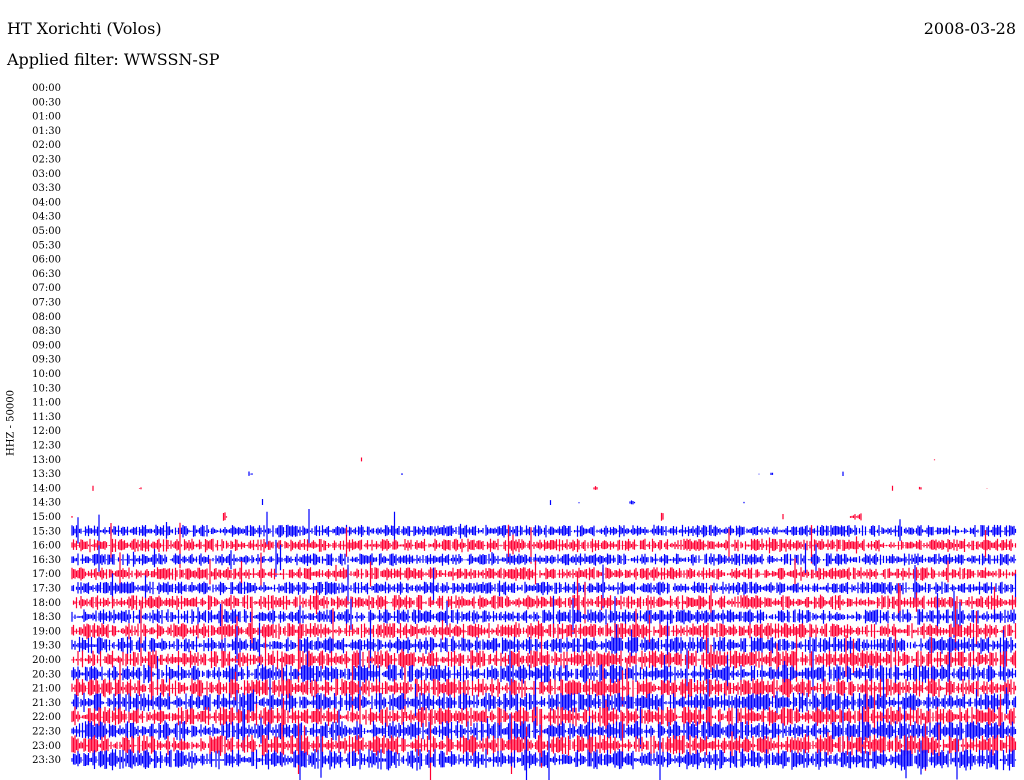  Describe the element at coordinates (46, 574) in the screenshot. I see `time-tick-label: 17:00` at that location.